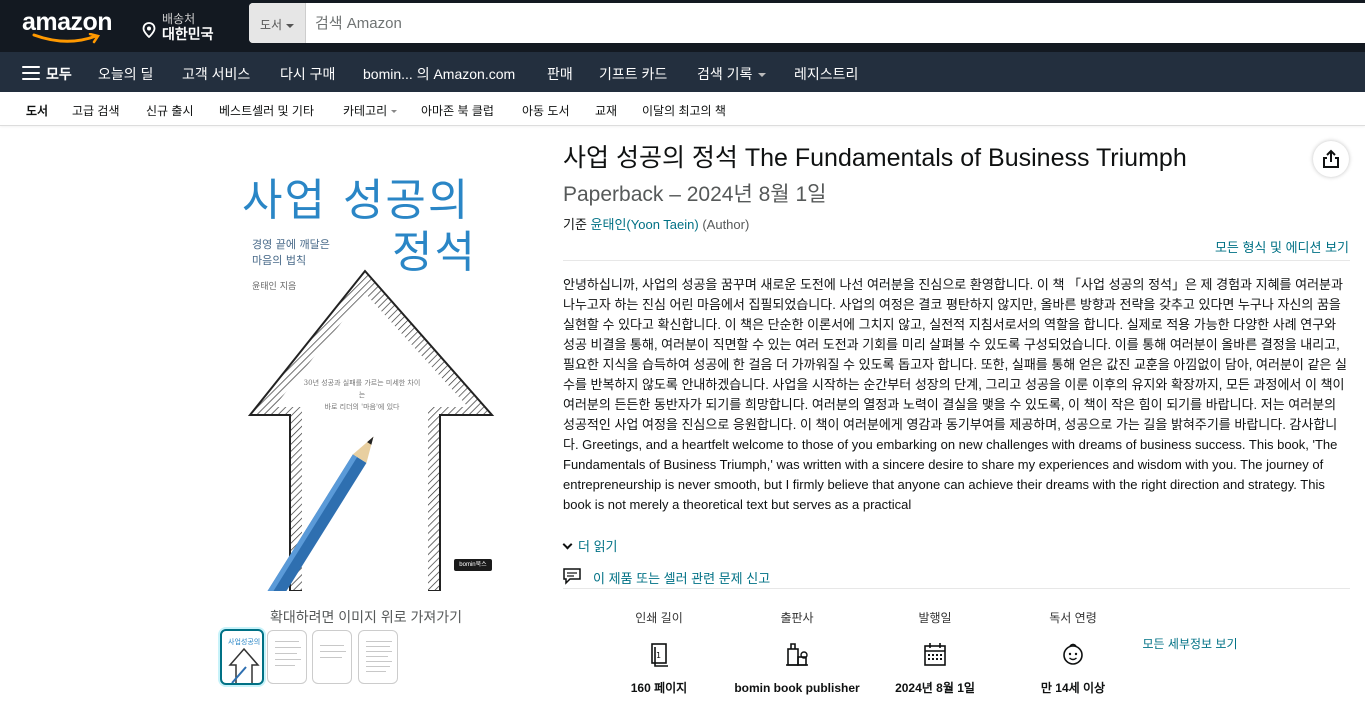 The image size is (1365, 725). I want to click on deliver-country: 대한민국, so click(188, 34).